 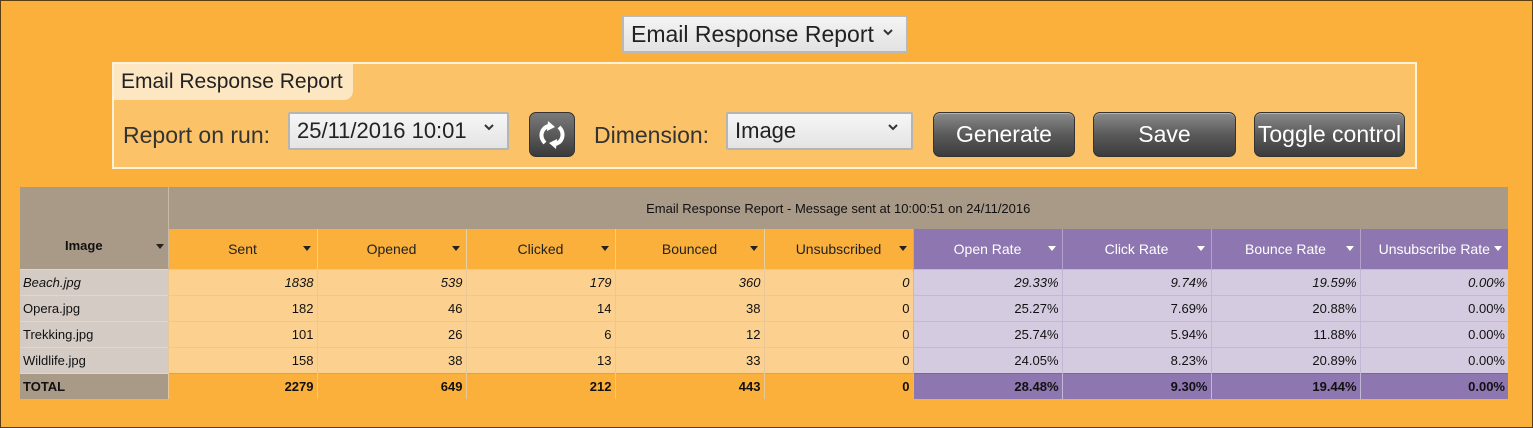 What do you see at coordinates (233, 82) in the screenshot?
I see `panel-title: Email Response Report` at bounding box center [233, 82].